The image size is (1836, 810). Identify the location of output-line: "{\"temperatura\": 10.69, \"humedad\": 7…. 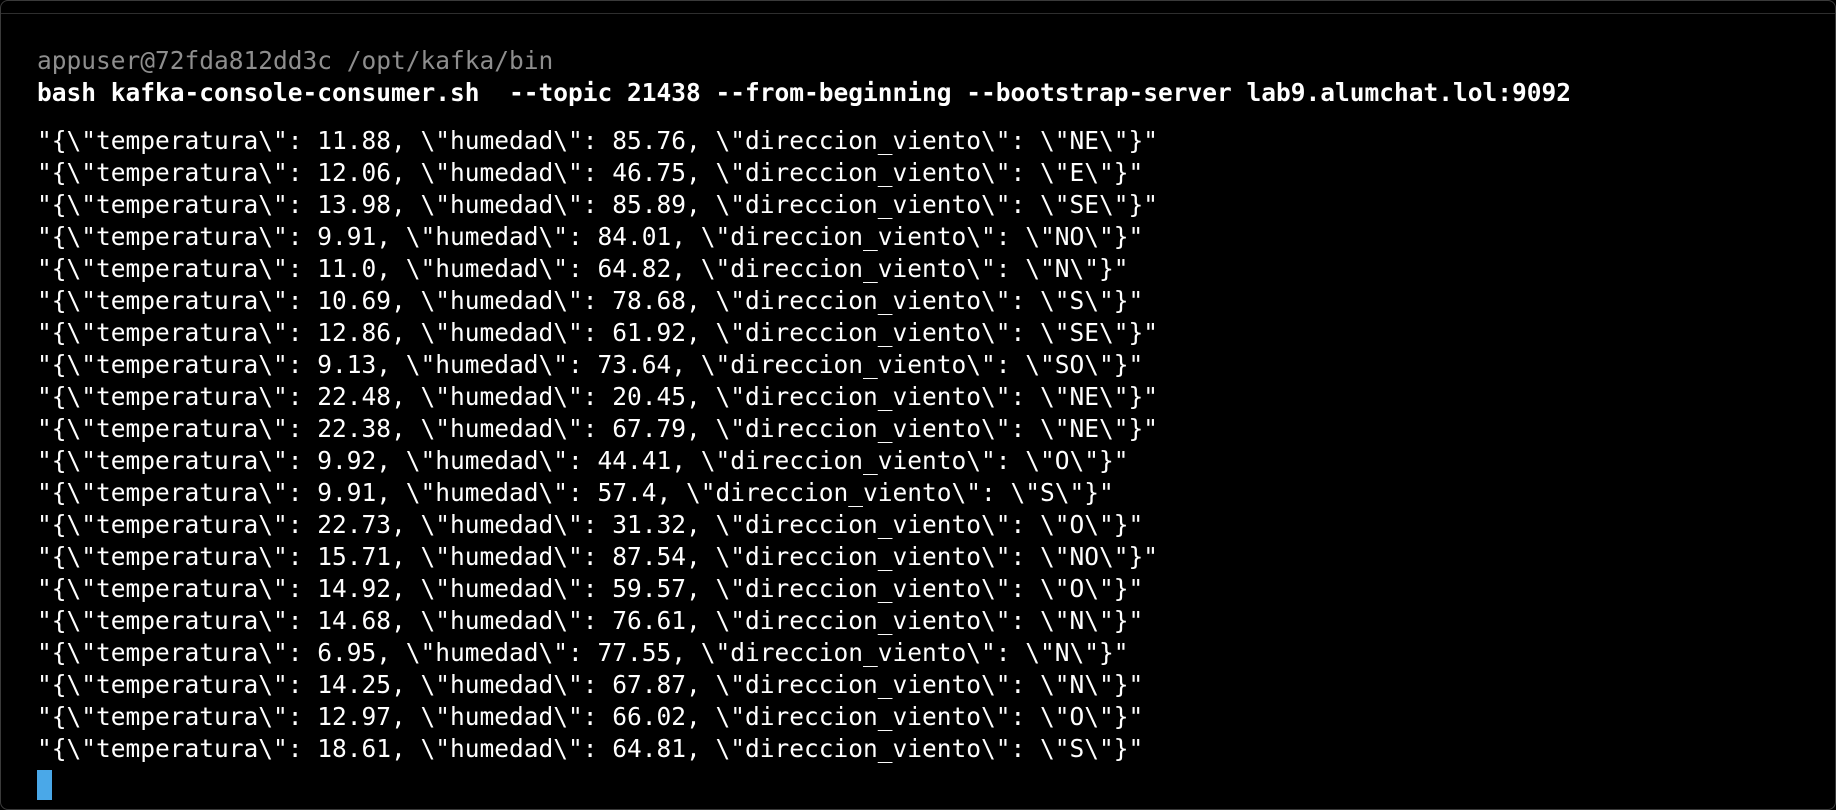
(590, 300).